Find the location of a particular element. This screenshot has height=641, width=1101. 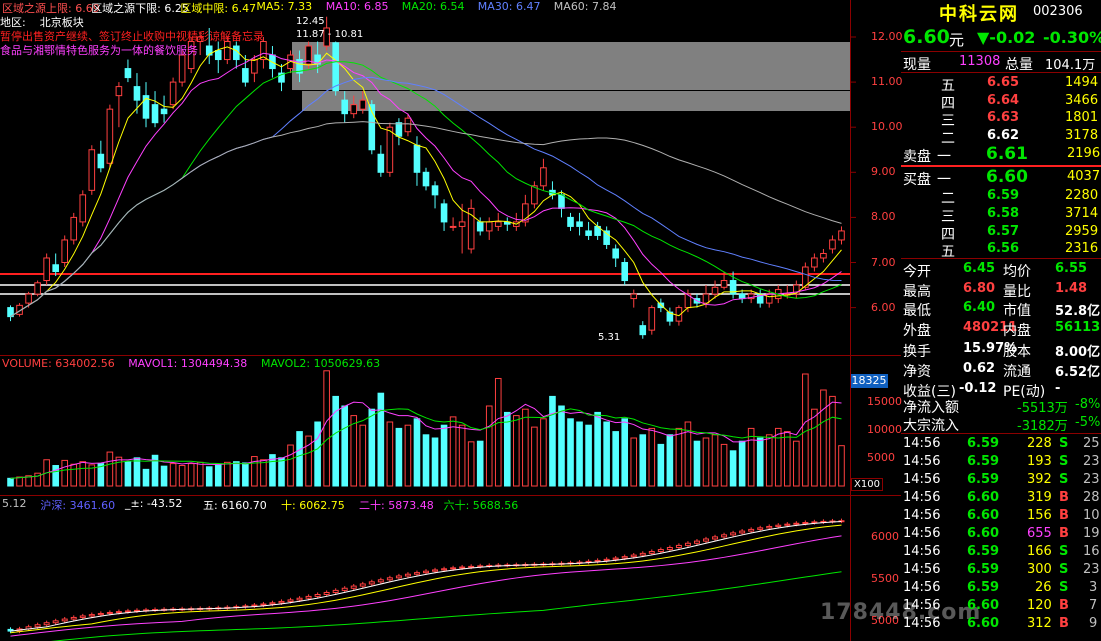

stat-value: - is located at coordinates (1058, 388).